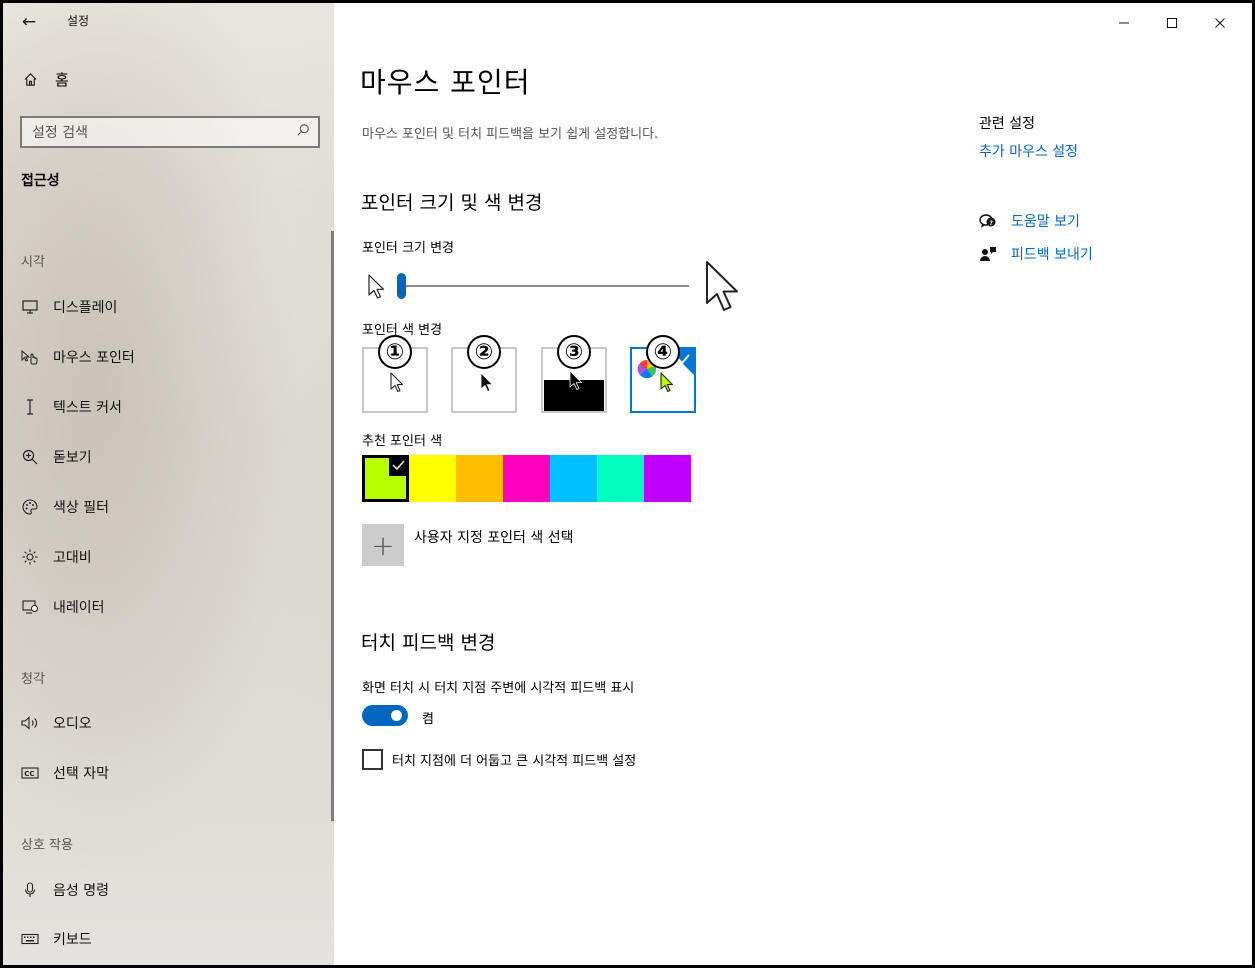 This screenshot has width=1255, height=968. I want to click on sidebar-item-display: 디스플레이, so click(69, 307).